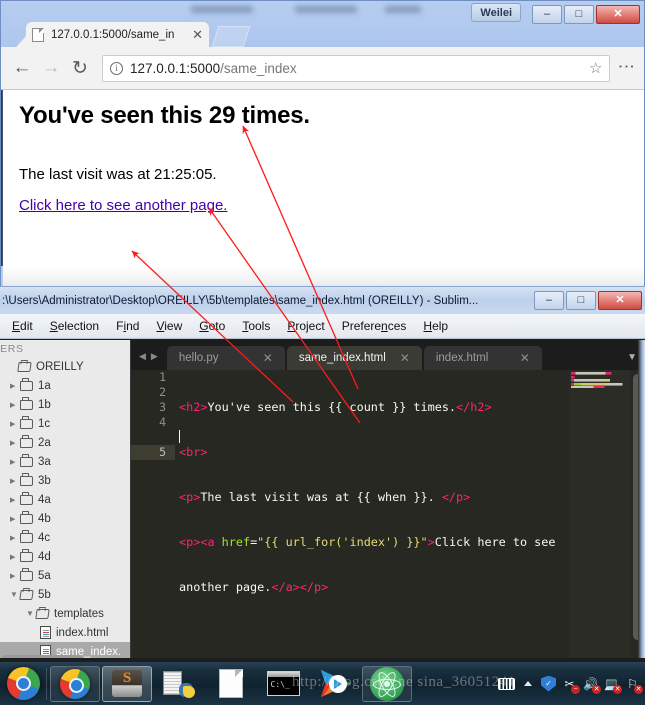 The height and width of the screenshot is (705, 645). I want to click on windows-orb-icon, so click(23, 683).